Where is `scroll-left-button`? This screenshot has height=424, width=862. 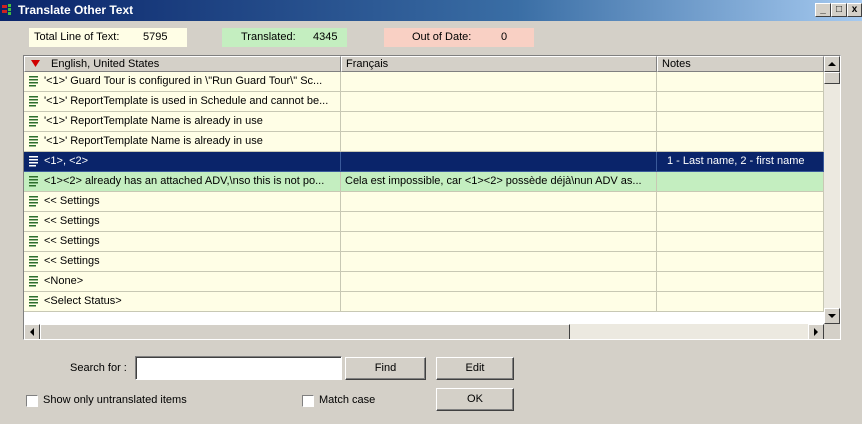 scroll-left-button is located at coordinates (32, 331).